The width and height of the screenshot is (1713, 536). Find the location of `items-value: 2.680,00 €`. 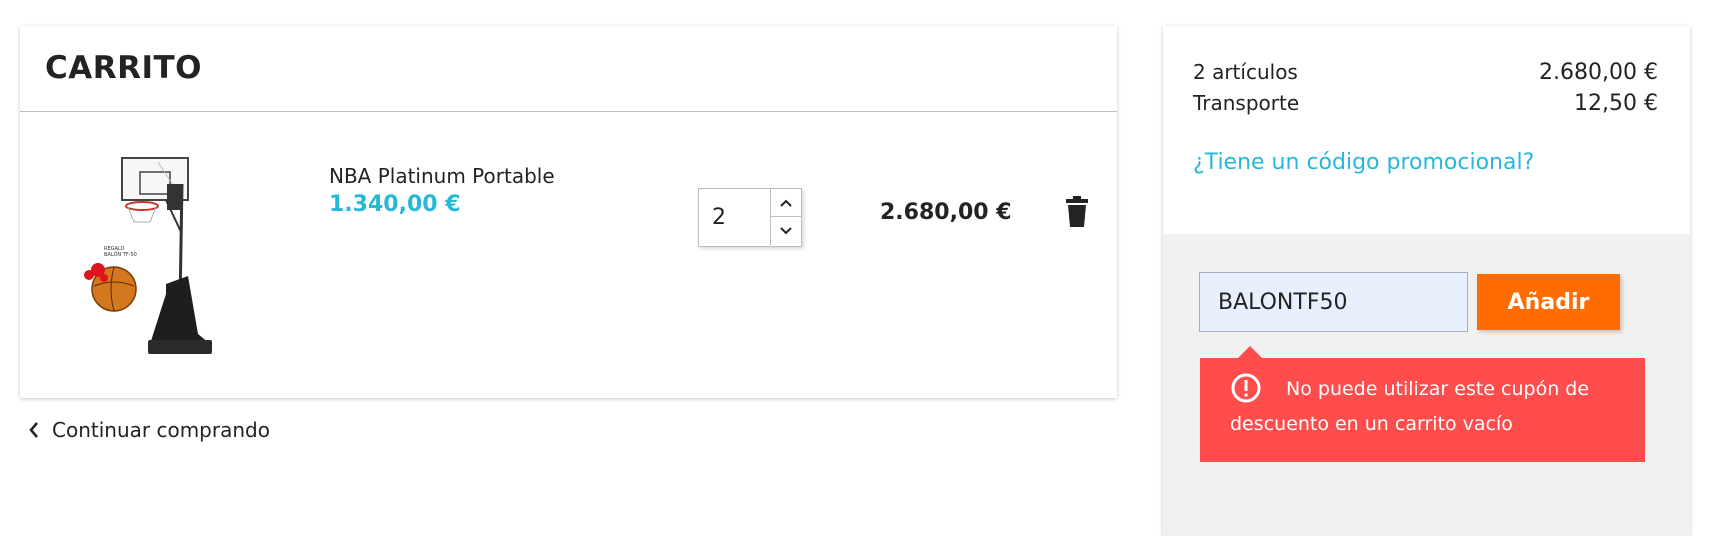

items-value: 2.680,00 € is located at coordinates (1598, 72).